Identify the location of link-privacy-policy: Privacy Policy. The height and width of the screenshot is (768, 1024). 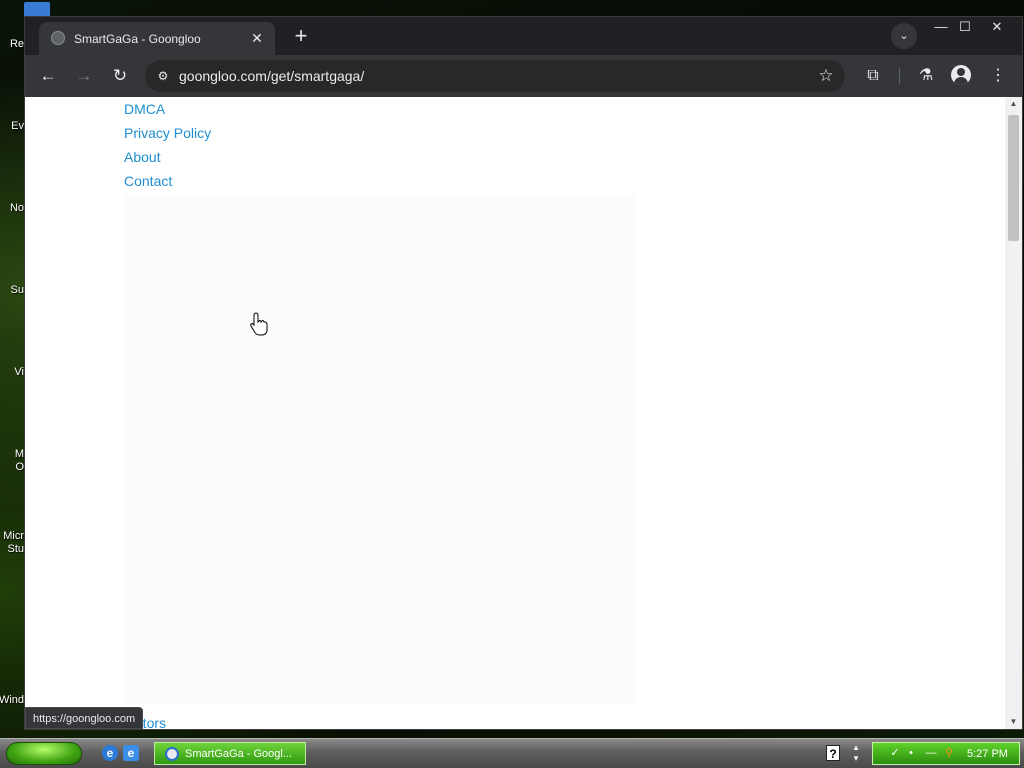
(167, 136).